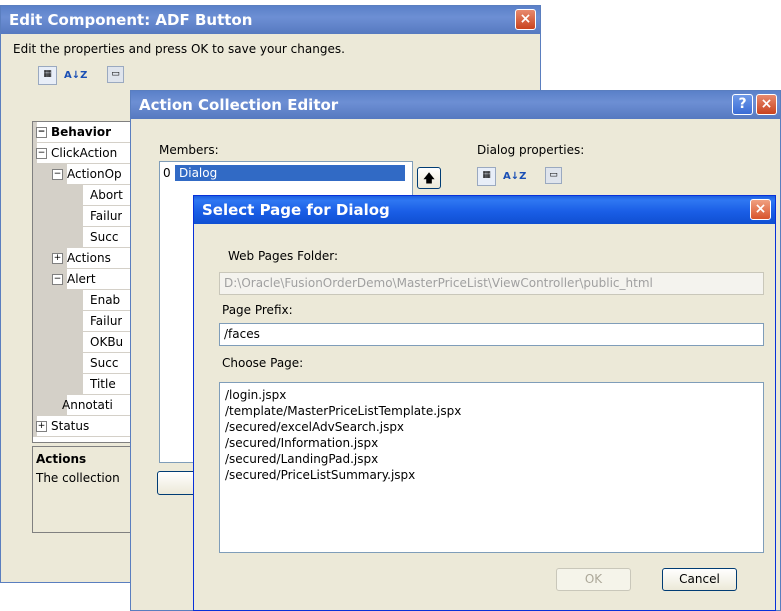 The image size is (781, 611). Describe the element at coordinates (494, 475) in the screenshot. I see `list-item: /secured/PriceListSummary.jspx` at that location.